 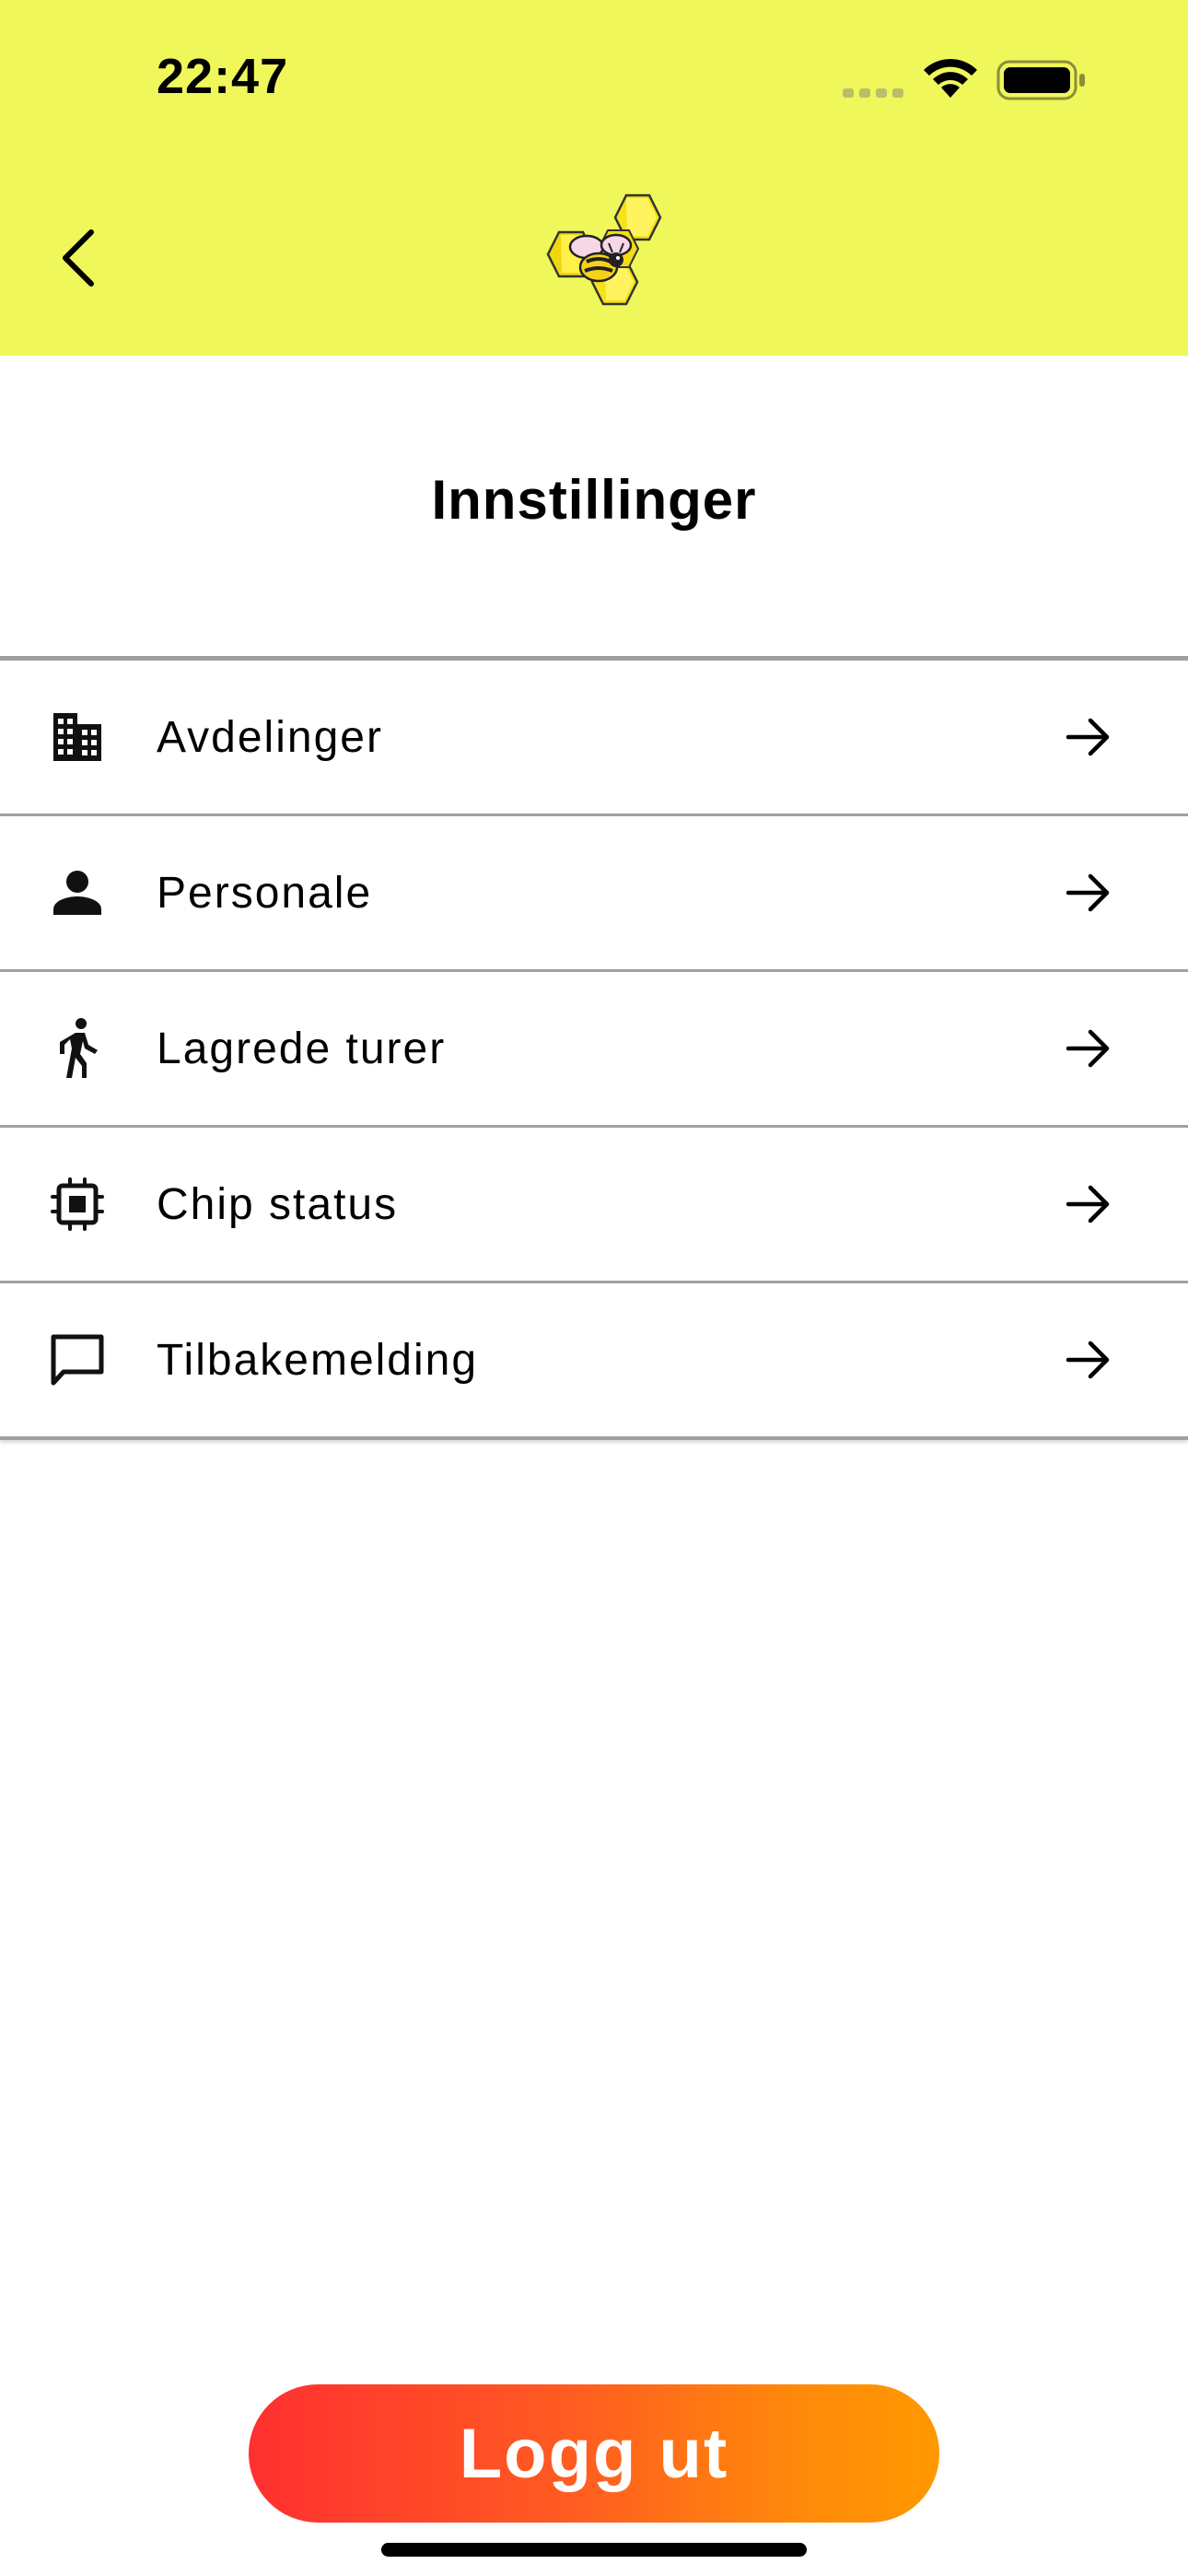 I want to click on back-button, so click(x=78, y=258).